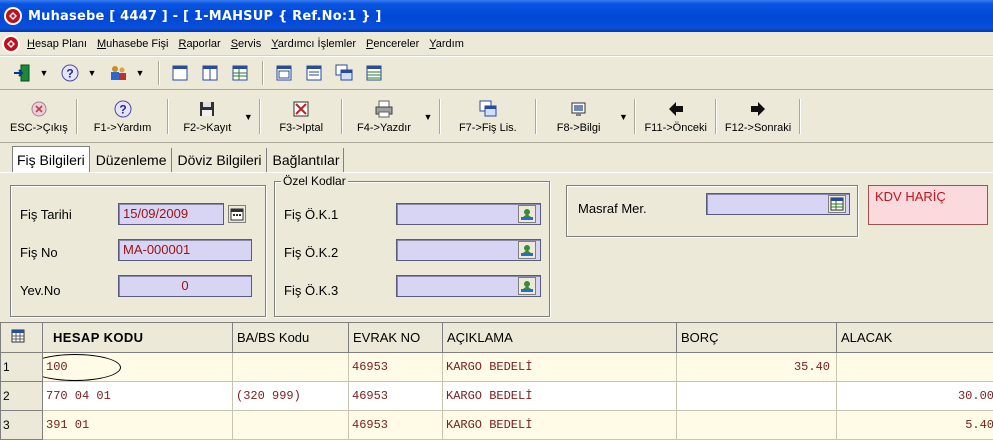 This screenshot has height=441, width=993. What do you see at coordinates (137, 396) in the screenshot?
I see `cell-hesap-kodu: 770 04 01` at bounding box center [137, 396].